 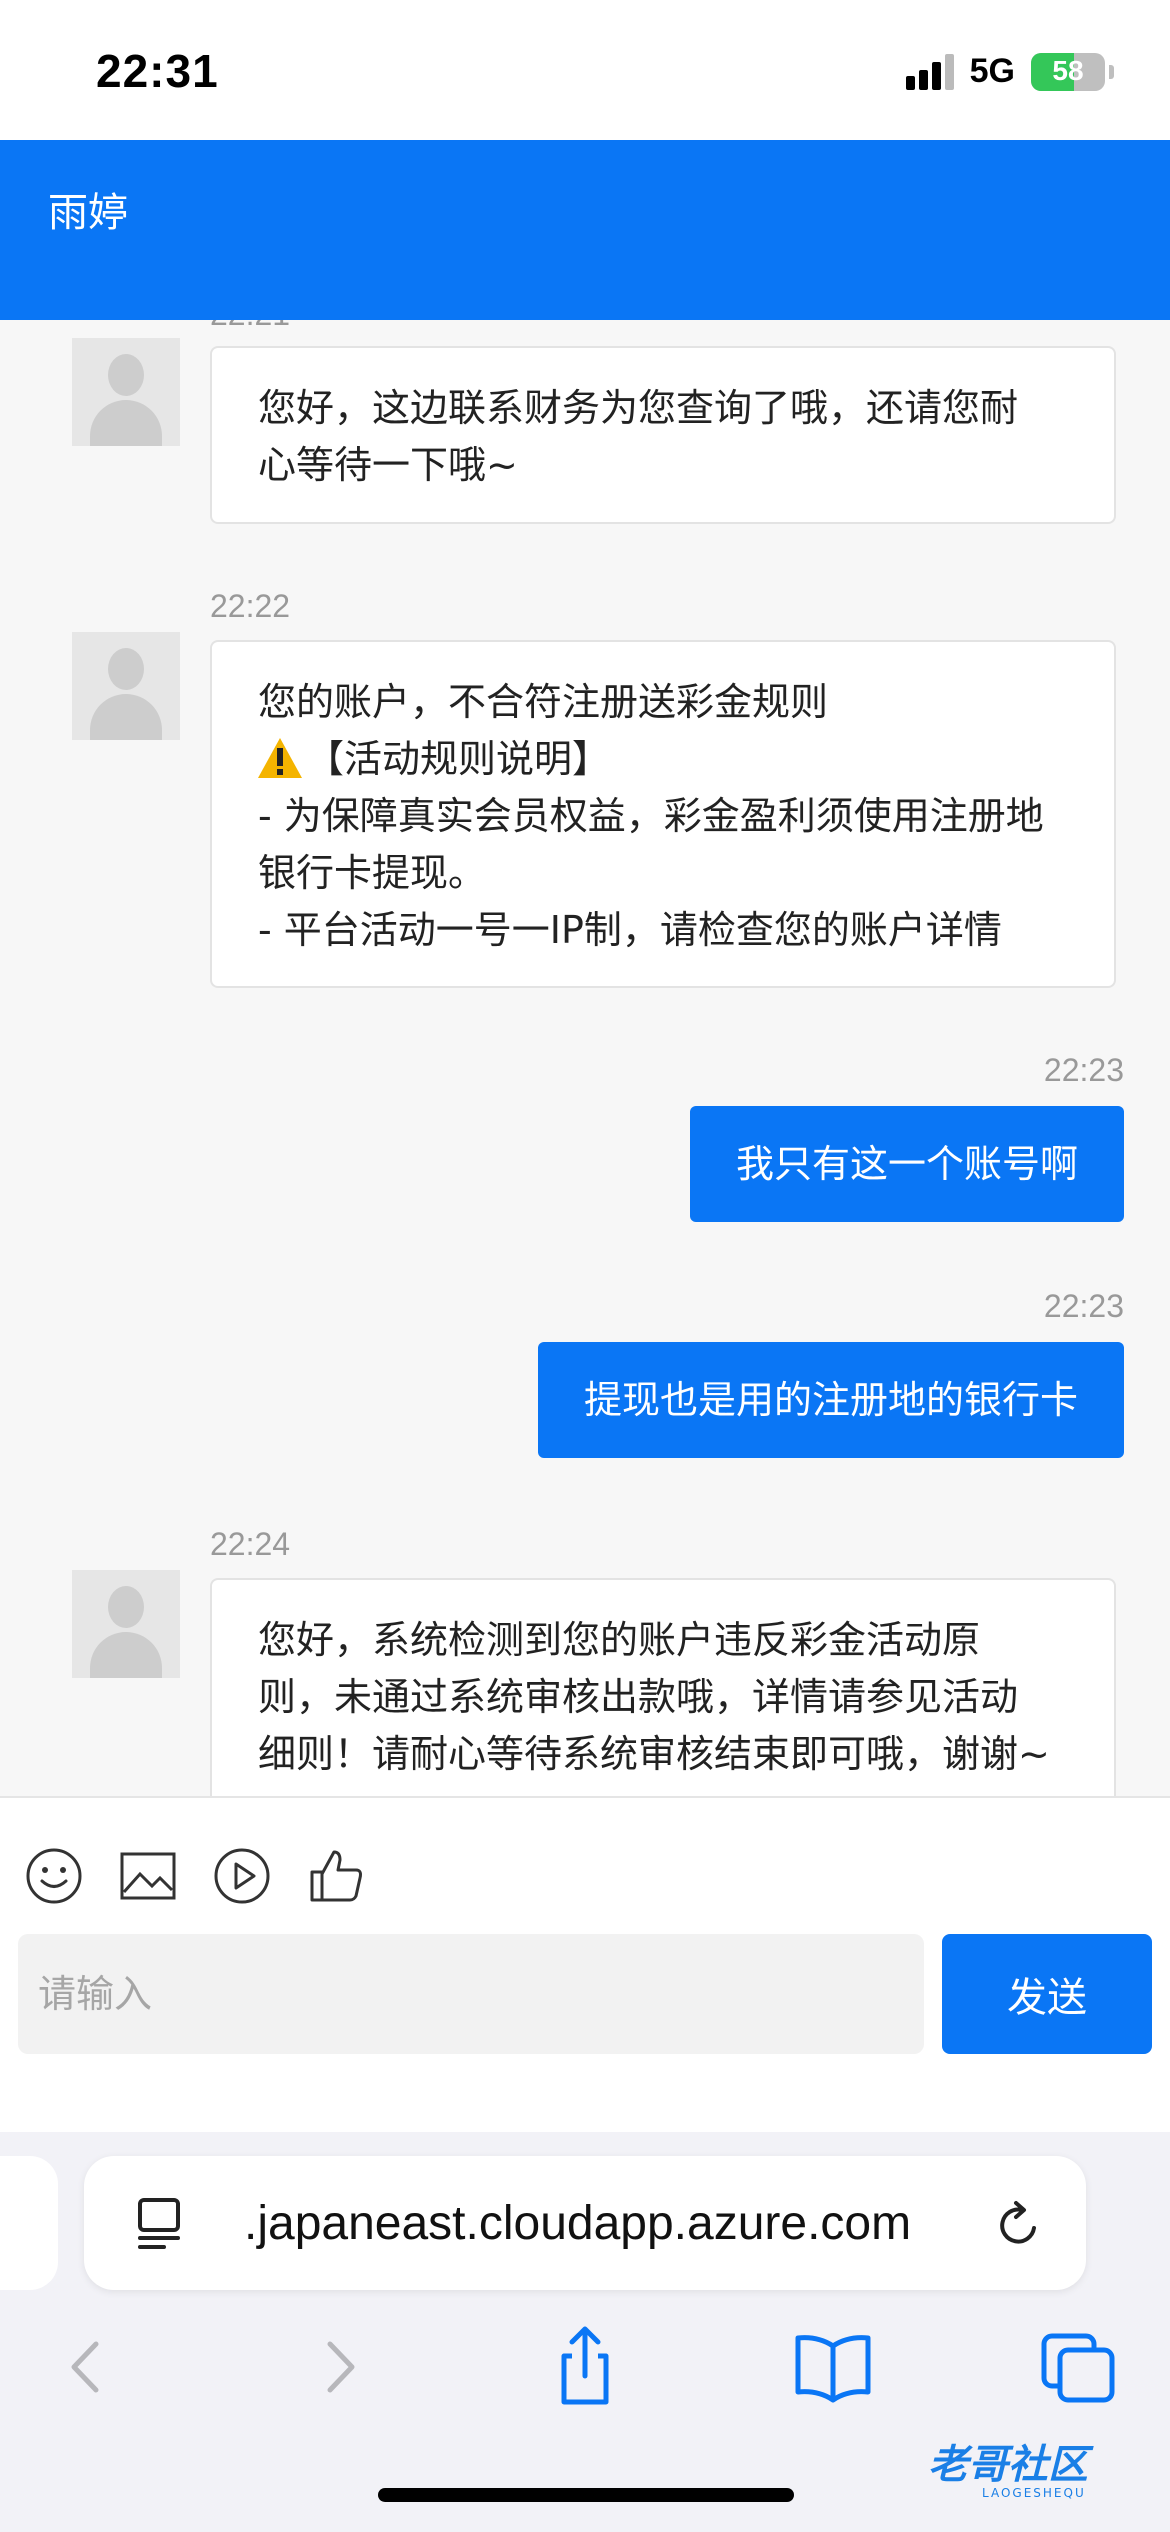 What do you see at coordinates (830, 1400) in the screenshot?
I see `outgoing-message-bubble: 提现也是用的注册地的银行卡` at bounding box center [830, 1400].